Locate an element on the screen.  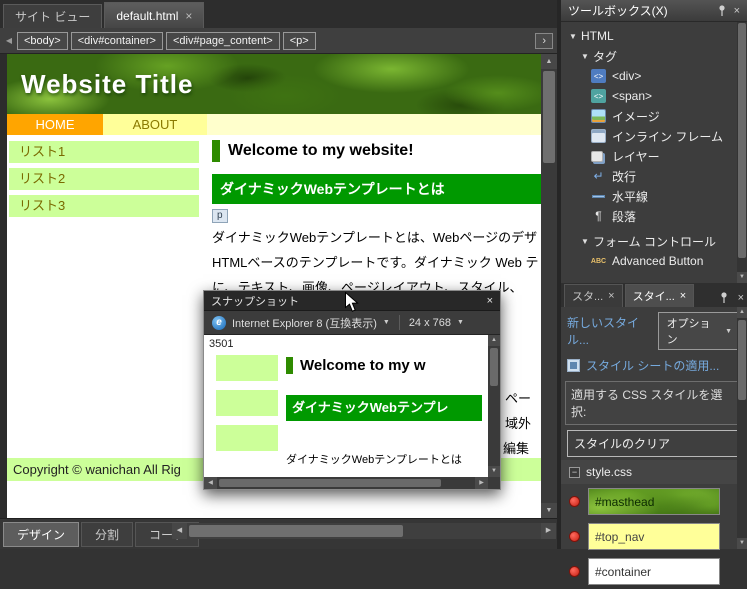
options-button: オプション ▼ is located at coordinates (699, 331).